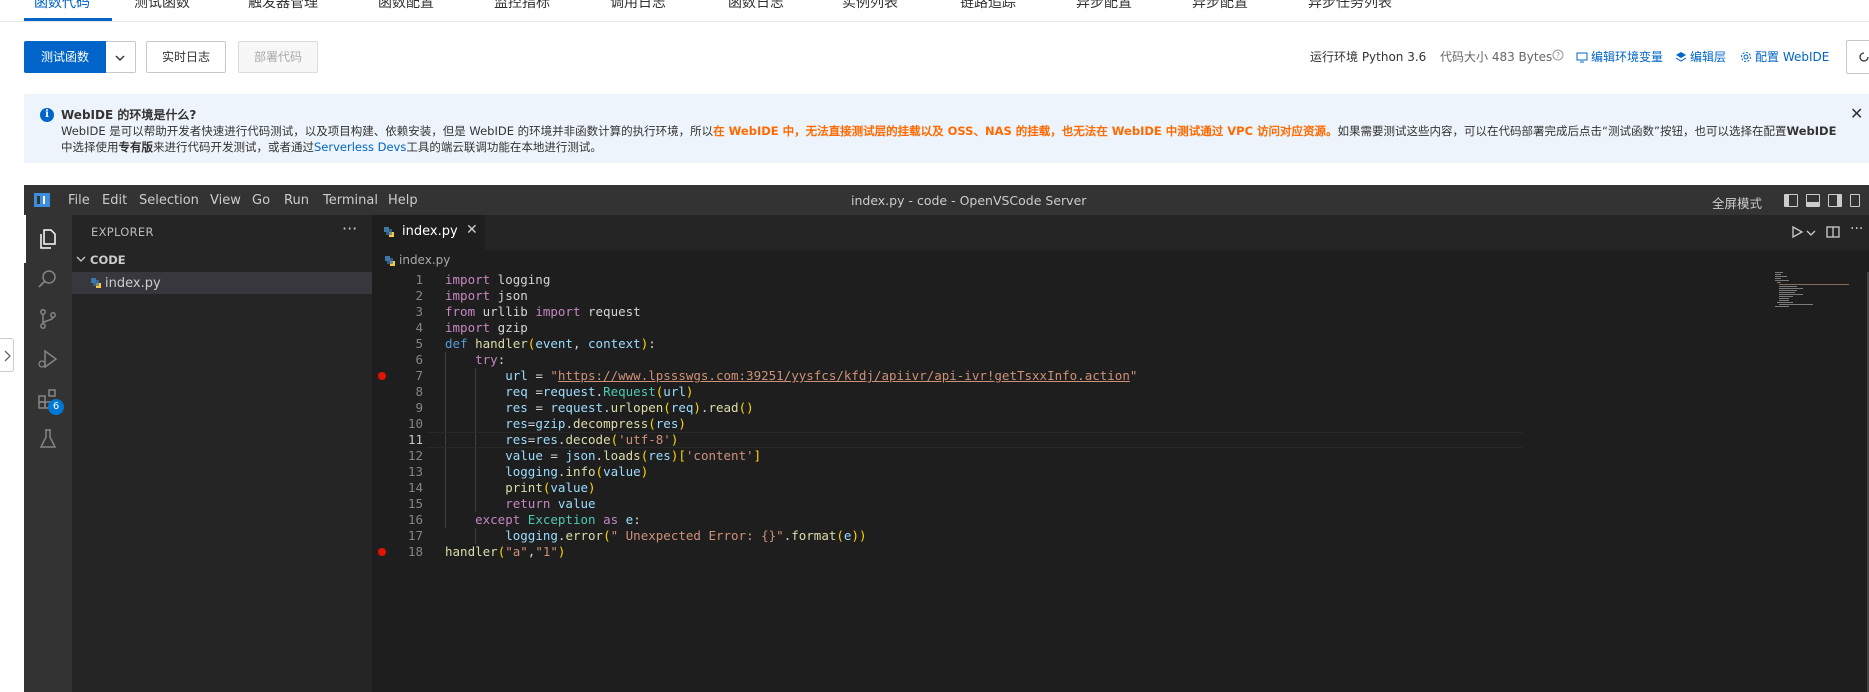 This screenshot has height=692, width=1869. Describe the element at coordinates (415, 439) in the screenshot. I see `line-number: 11` at that location.